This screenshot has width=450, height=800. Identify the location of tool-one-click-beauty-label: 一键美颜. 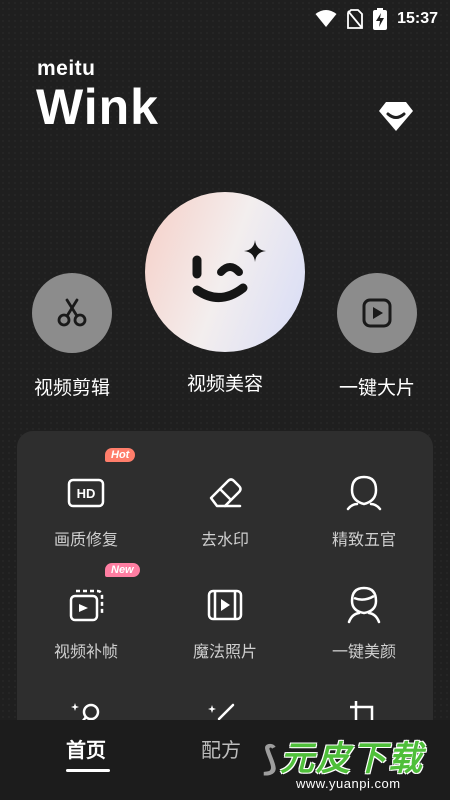
(363, 652).